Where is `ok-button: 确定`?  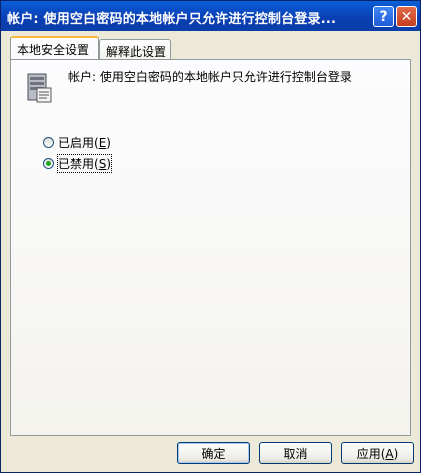
ok-button: 确定 is located at coordinates (213, 453).